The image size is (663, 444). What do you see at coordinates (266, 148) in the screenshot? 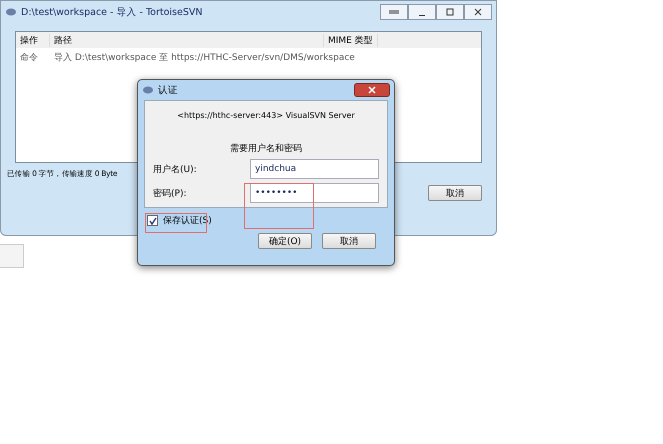
I see `prompt-text: 需要用户名和密码` at bounding box center [266, 148].